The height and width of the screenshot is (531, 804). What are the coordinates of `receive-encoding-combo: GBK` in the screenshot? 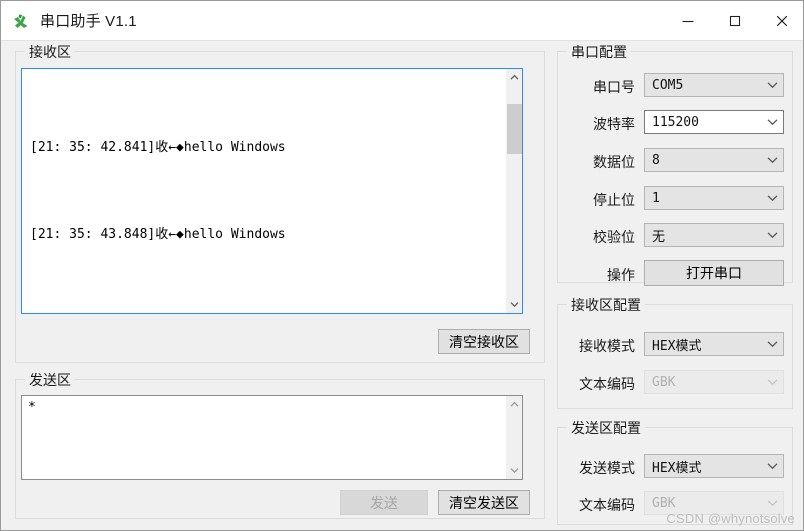 It's located at (714, 382).